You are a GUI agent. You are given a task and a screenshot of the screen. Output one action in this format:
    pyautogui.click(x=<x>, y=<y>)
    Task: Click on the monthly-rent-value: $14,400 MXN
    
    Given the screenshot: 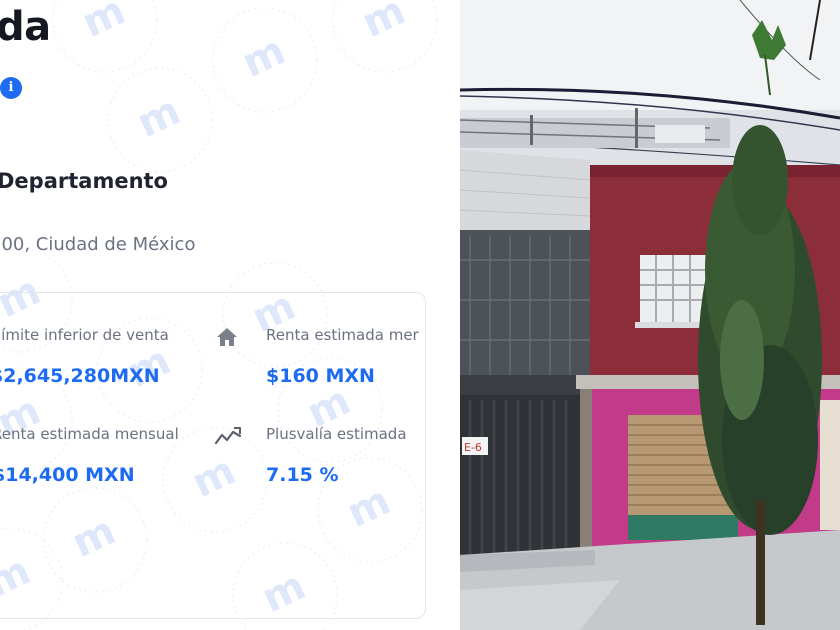 What is the action you would take?
    pyautogui.click(x=67, y=475)
    